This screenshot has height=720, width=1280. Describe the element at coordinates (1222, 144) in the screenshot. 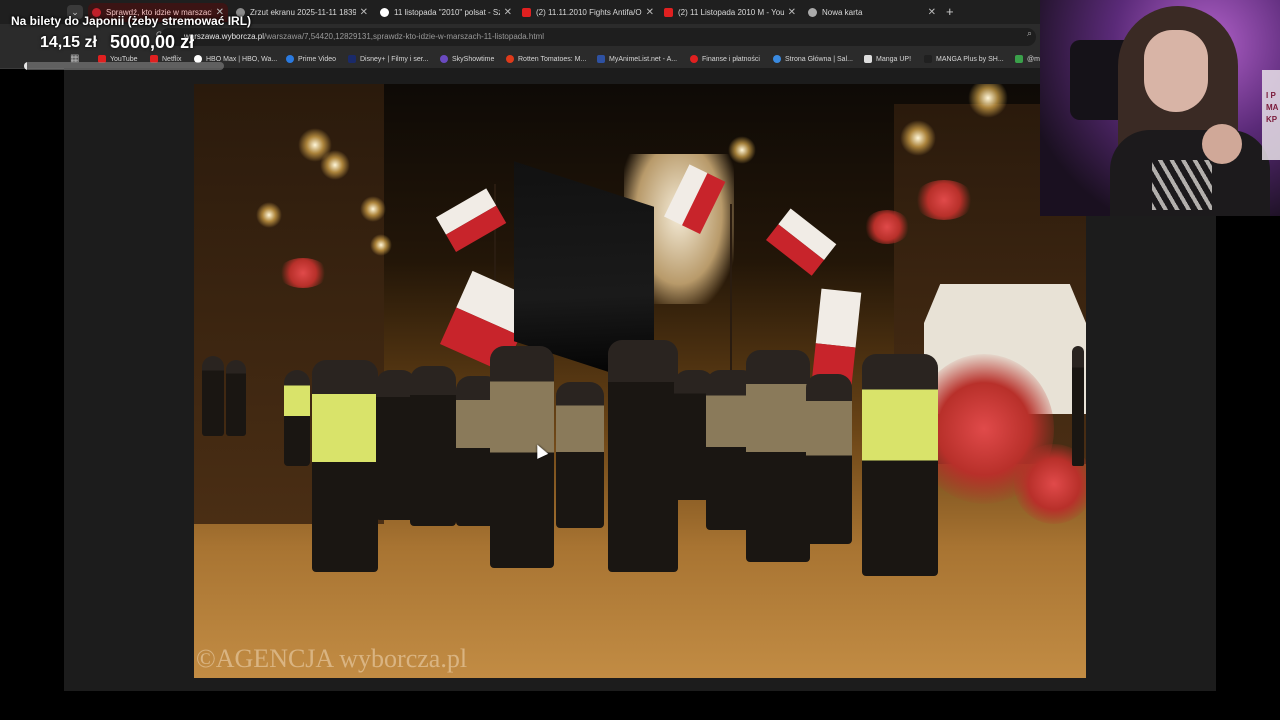

I see `streamer-hand` at that location.